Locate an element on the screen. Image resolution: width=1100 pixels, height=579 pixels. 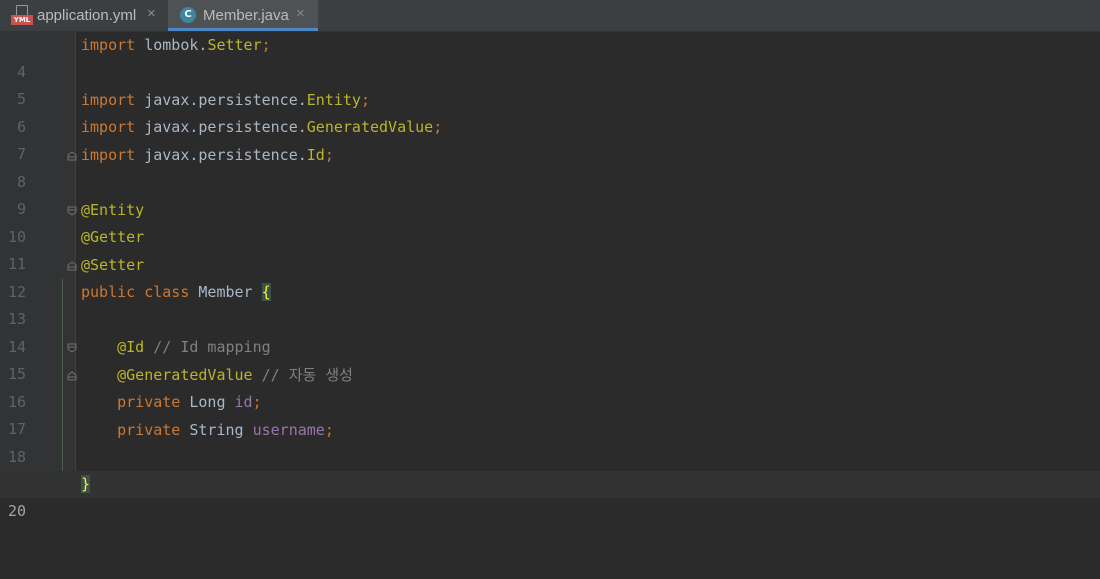
matched-brace: { is located at coordinates (266, 292).